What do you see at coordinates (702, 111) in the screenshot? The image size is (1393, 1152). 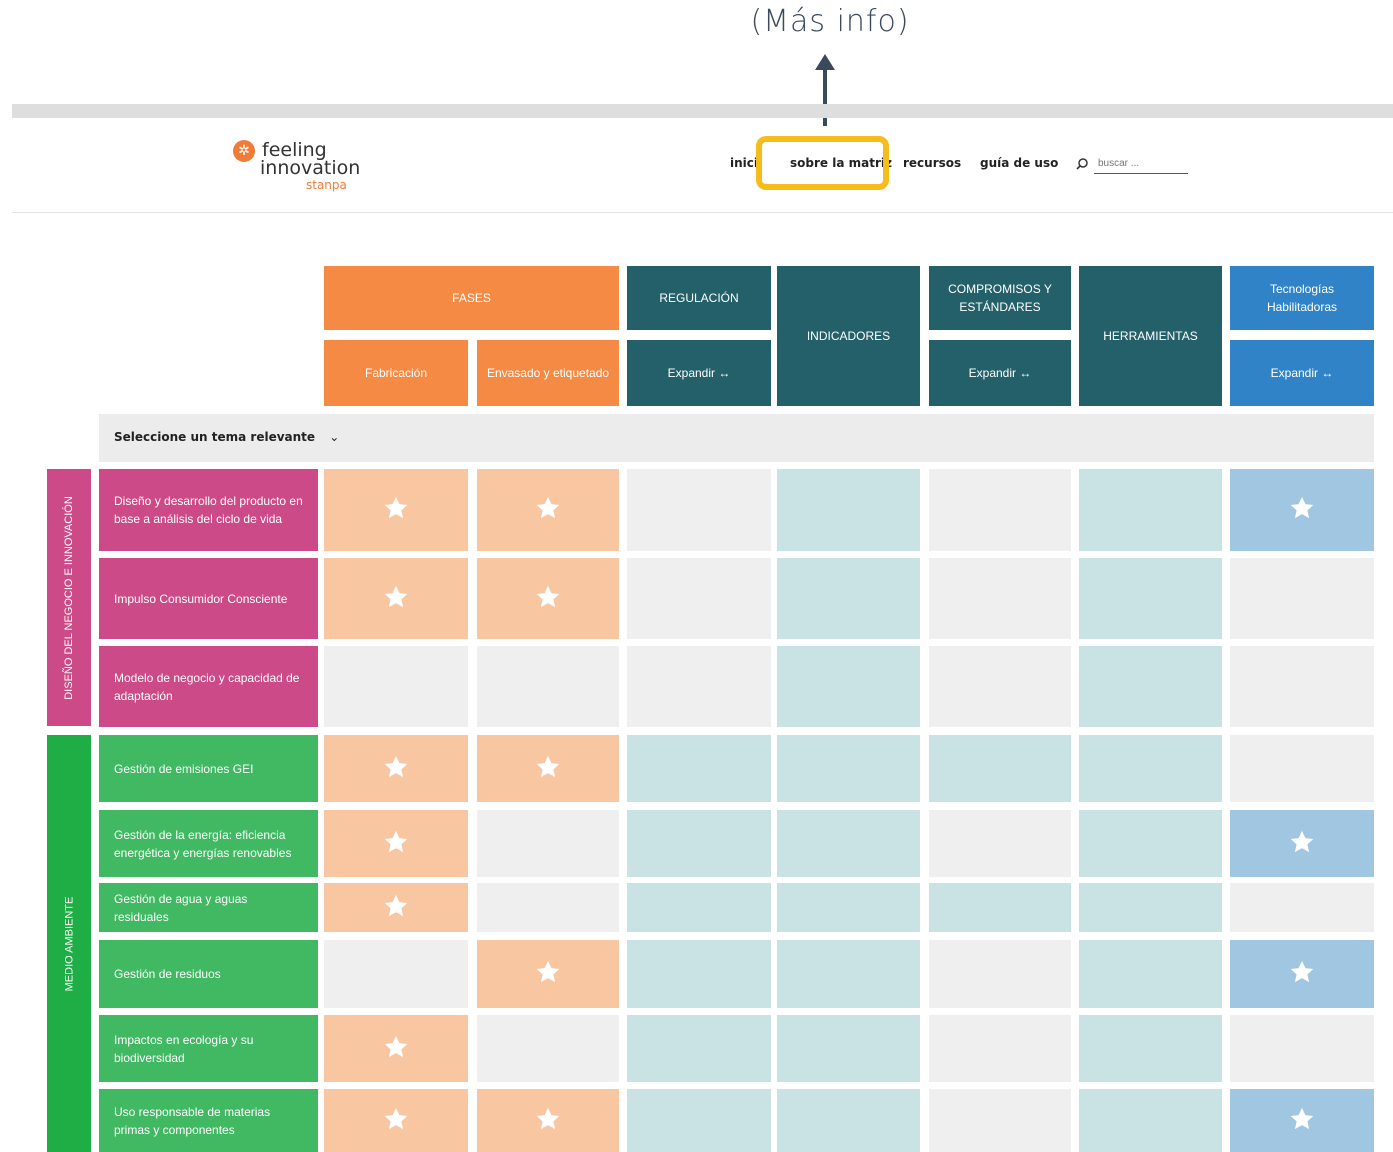 I see `top-bar` at bounding box center [702, 111].